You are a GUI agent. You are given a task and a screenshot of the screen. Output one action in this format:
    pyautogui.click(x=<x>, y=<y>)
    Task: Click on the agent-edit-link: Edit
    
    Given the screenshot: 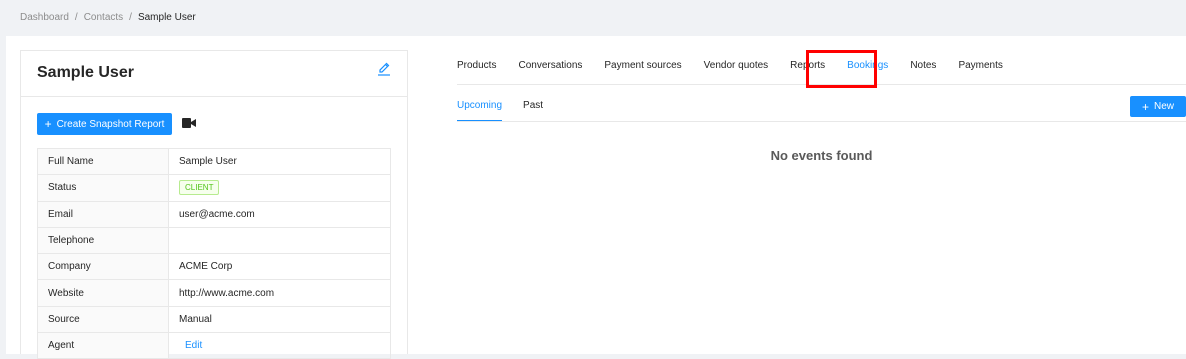 What is the action you would take?
    pyautogui.click(x=190, y=345)
    